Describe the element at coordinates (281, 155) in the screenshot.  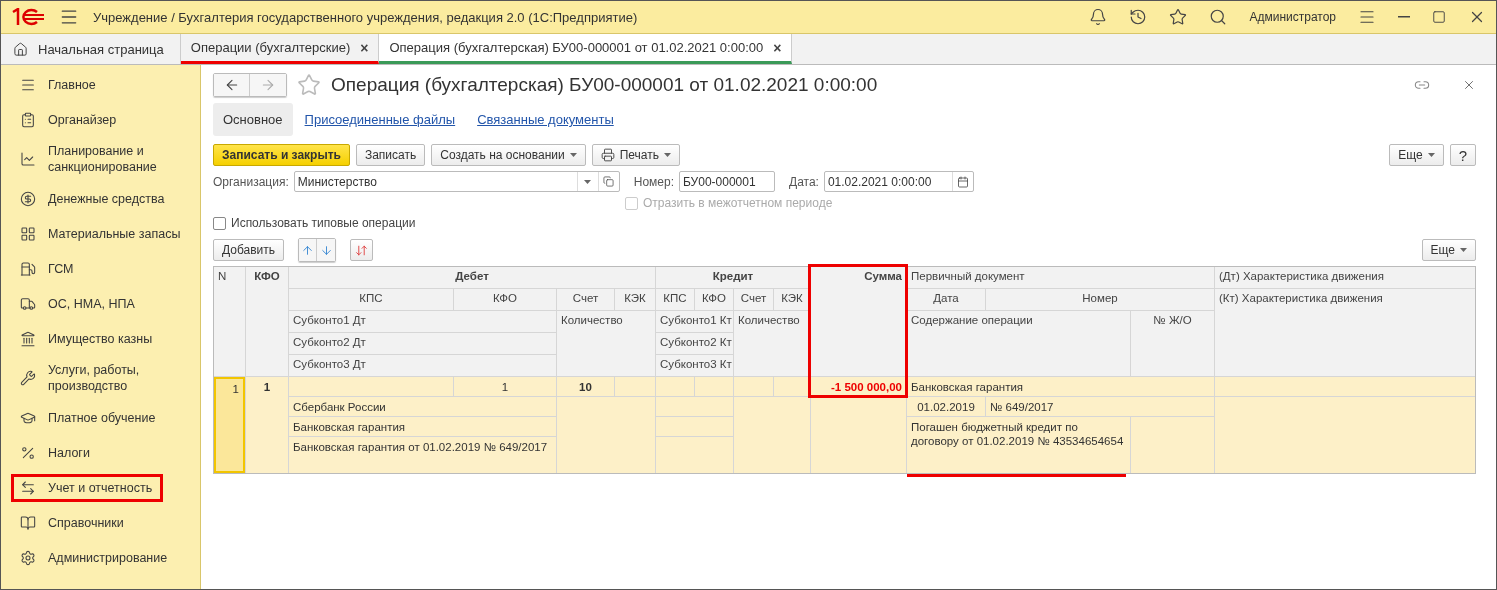
I see `save-close-button: Записать и закрыть` at that location.